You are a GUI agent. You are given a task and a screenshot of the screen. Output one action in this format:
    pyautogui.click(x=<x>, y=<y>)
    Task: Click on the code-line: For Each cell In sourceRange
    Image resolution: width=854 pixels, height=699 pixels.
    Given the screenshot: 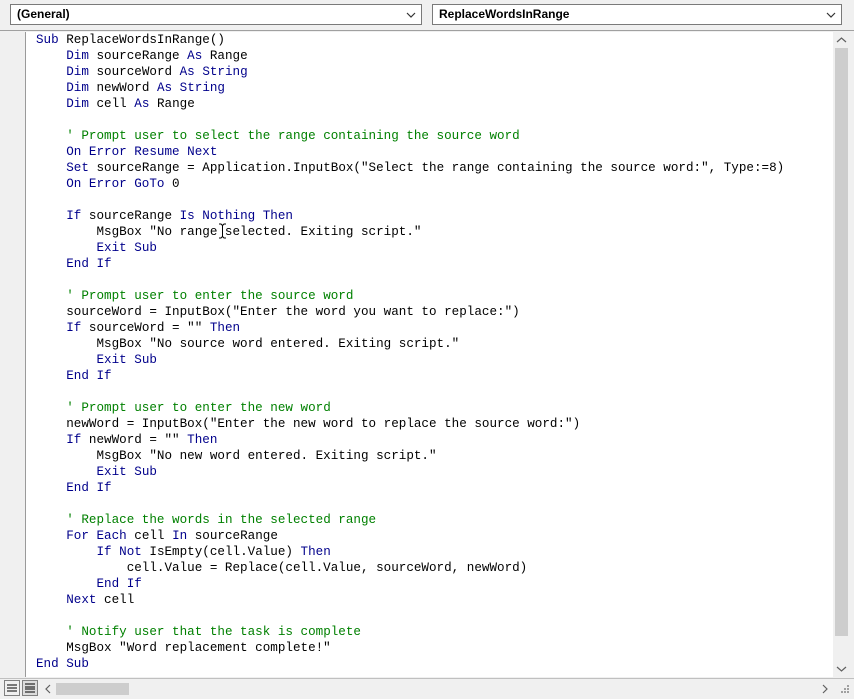 What is the action you would take?
    pyautogui.click(x=410, y=536)
    